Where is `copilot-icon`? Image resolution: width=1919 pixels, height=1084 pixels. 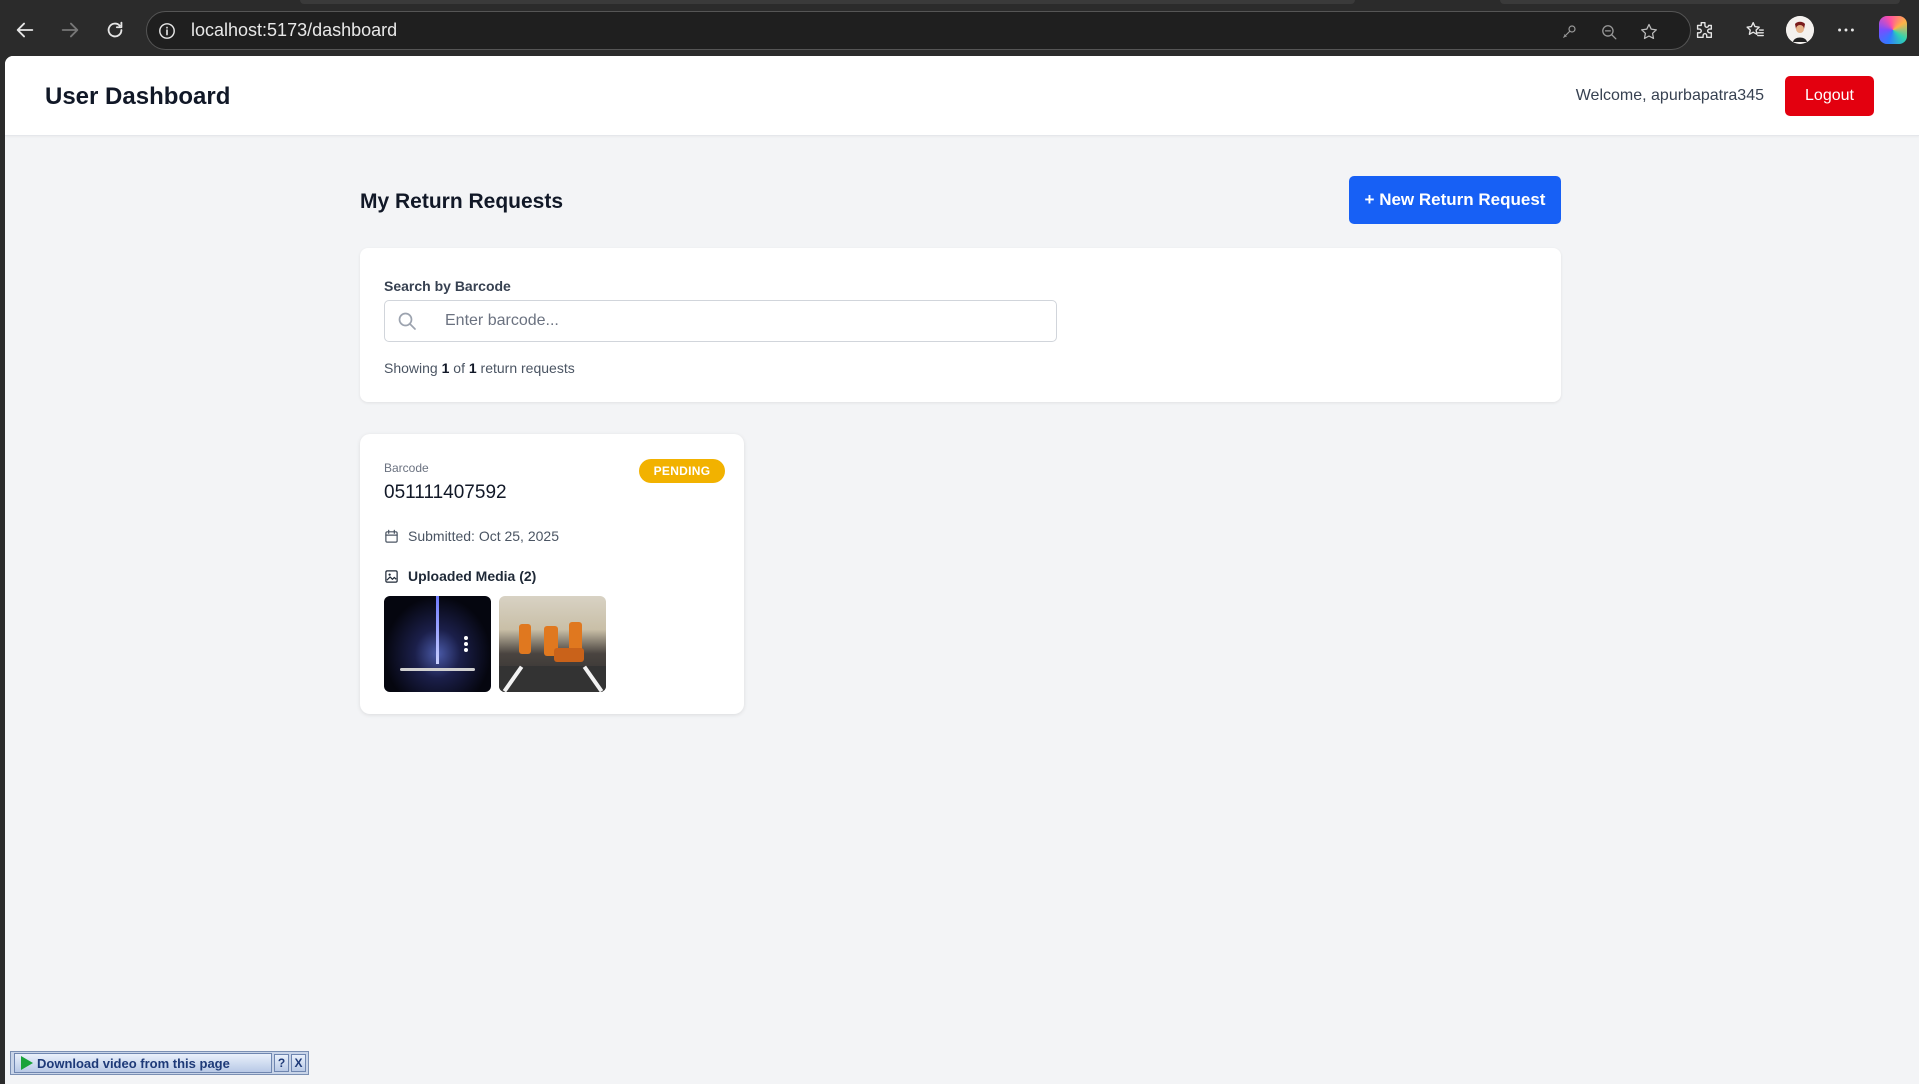 copilot-icon is located at coordinates (1893, 30).